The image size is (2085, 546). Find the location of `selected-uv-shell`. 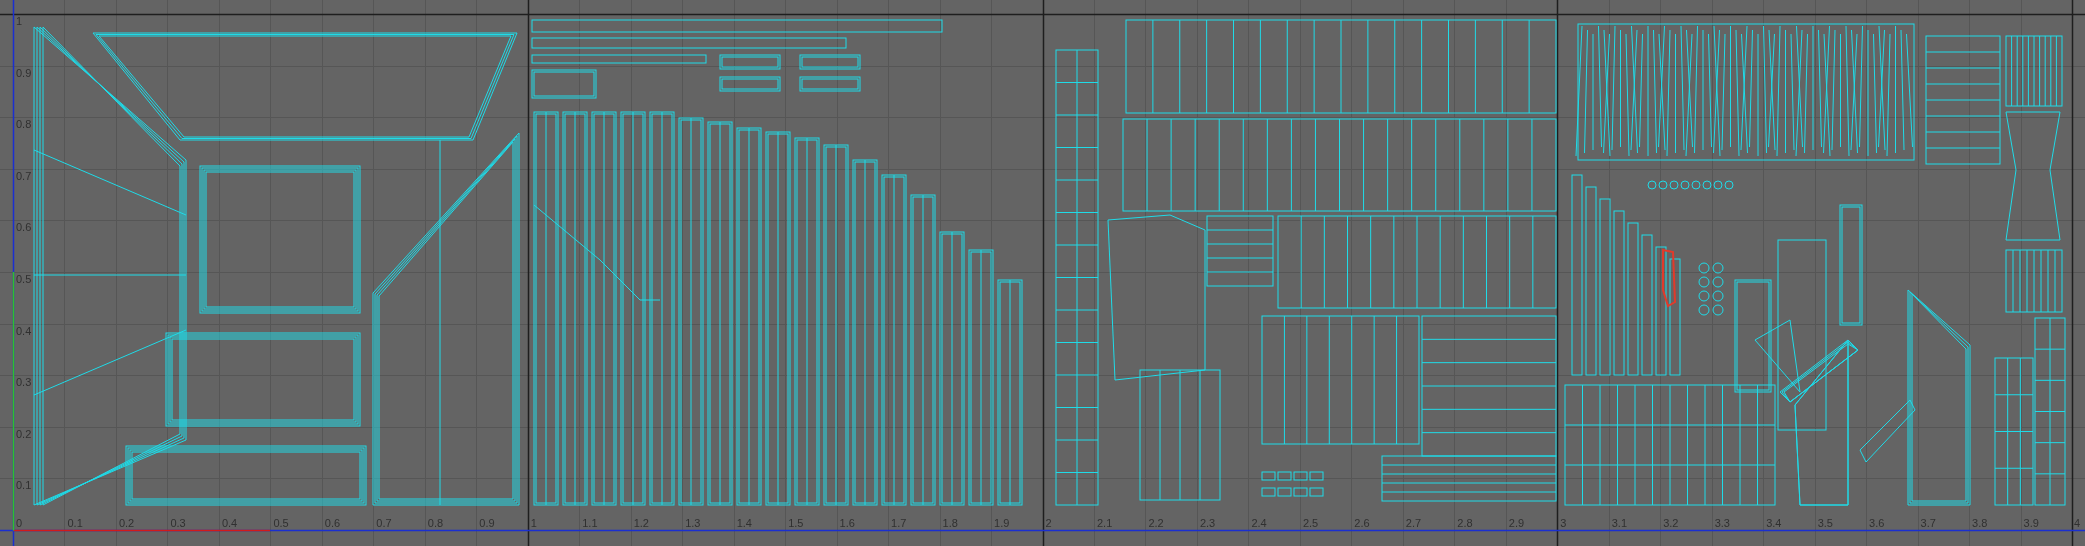

selected-uv-shell is located at coordinates (1669, 278).